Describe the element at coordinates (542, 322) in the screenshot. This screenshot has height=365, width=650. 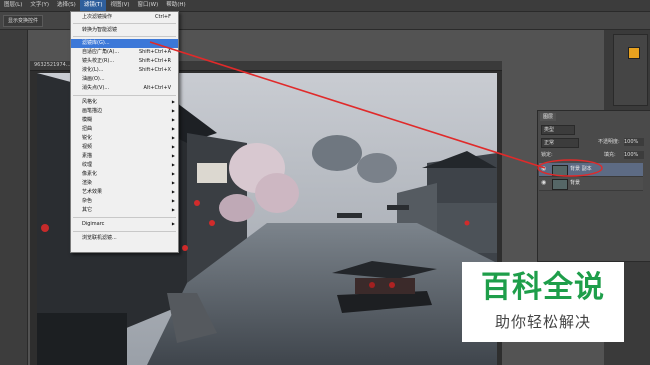
I see `watermark-subtitle: 助你轻松解决` at that location.